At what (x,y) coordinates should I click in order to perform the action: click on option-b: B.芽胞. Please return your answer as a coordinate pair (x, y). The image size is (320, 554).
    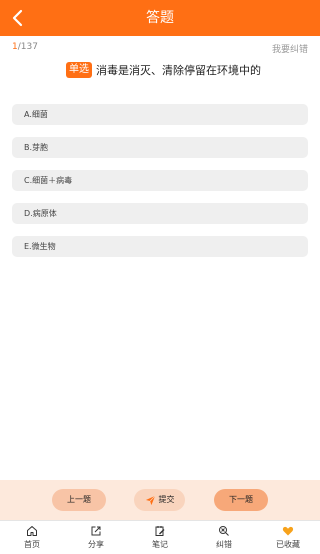
    Looking at the image, I should click on (160, 147).